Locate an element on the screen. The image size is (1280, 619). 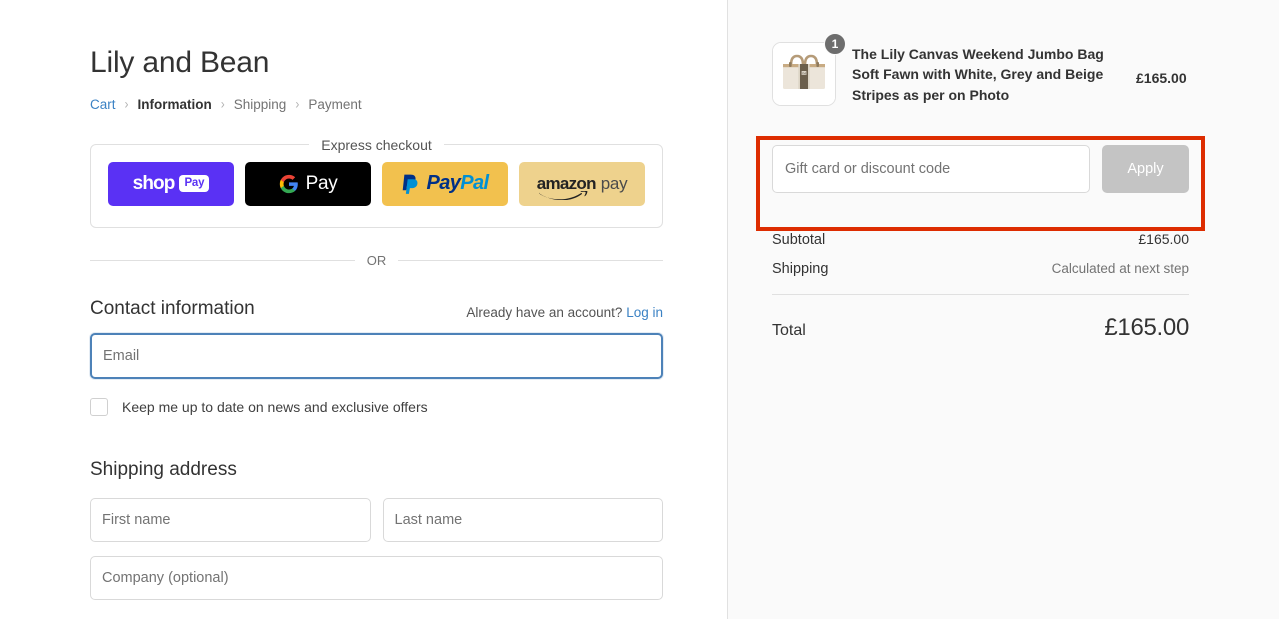
name-fields-row: First name Last name is located at coordinates (376, 519).